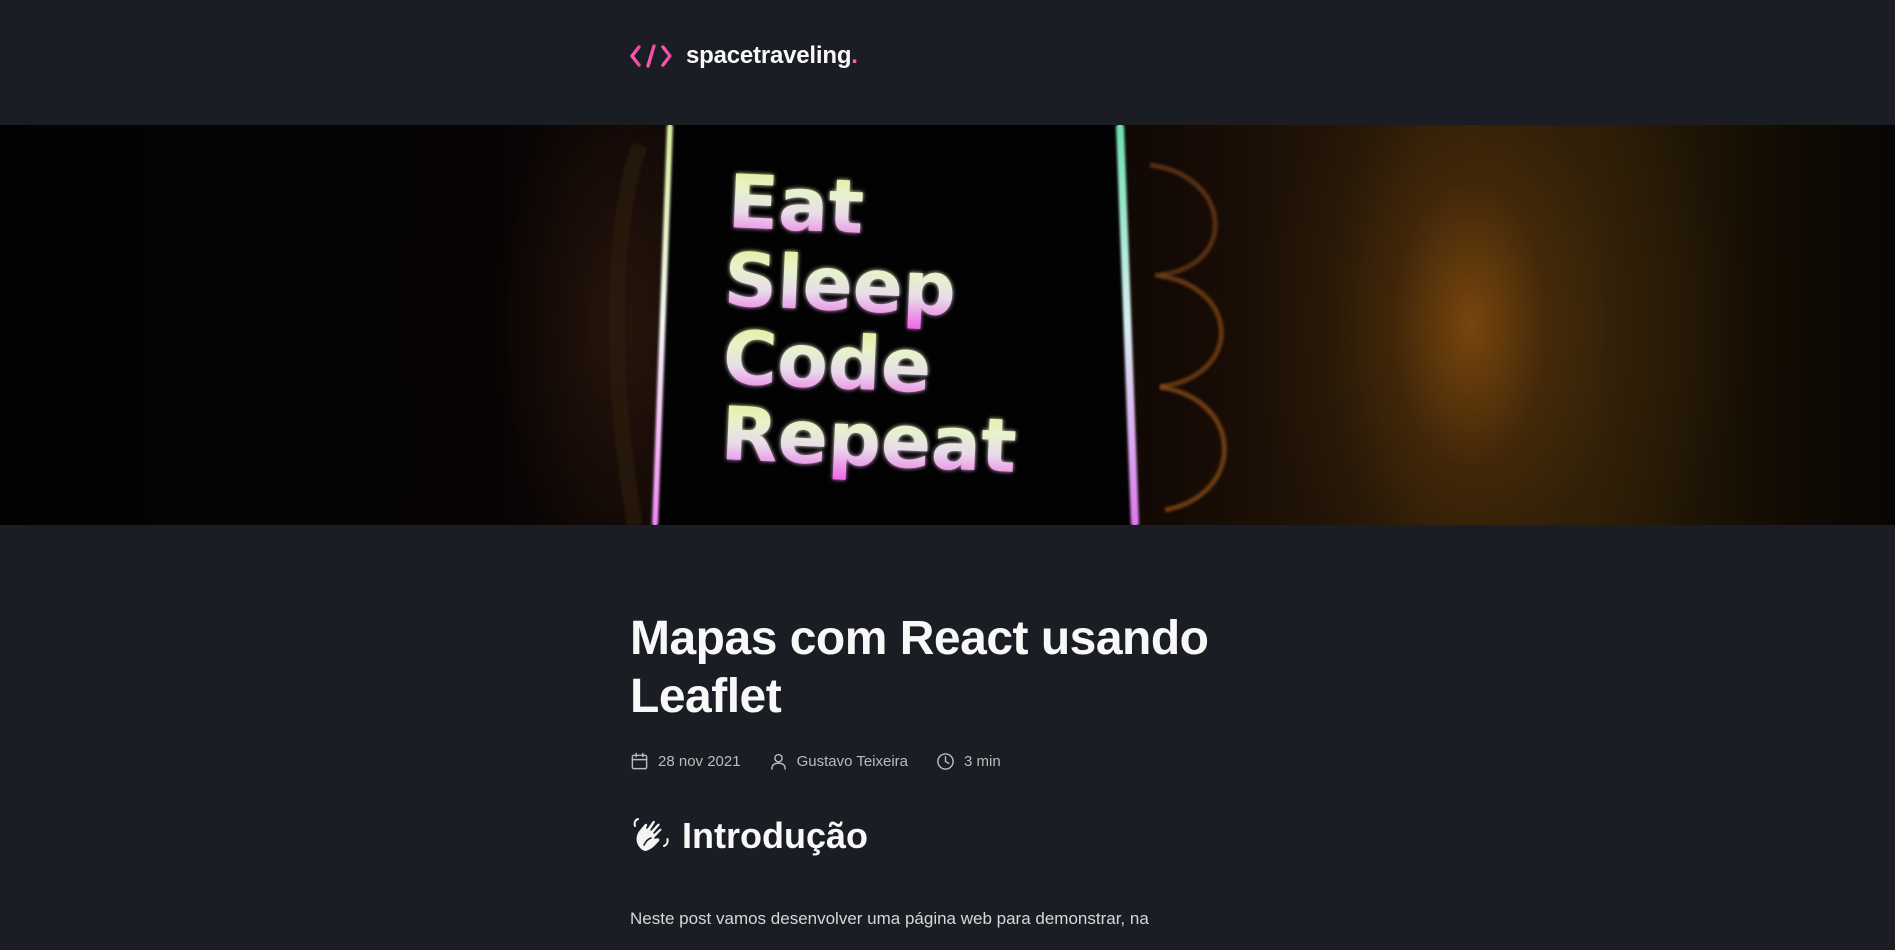  I want to click on section-heading-text: Introdução, so click(775, 835).